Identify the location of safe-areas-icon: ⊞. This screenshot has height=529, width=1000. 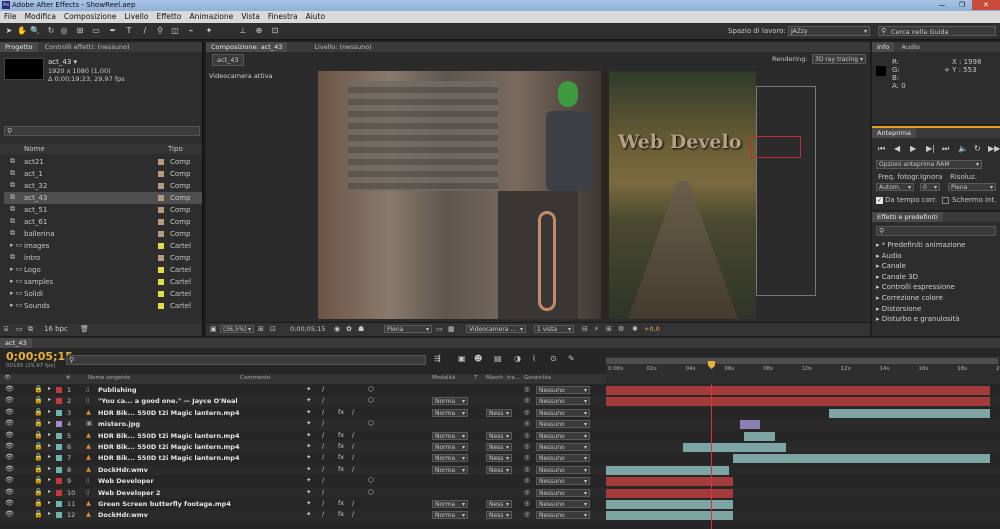
(261, 329).